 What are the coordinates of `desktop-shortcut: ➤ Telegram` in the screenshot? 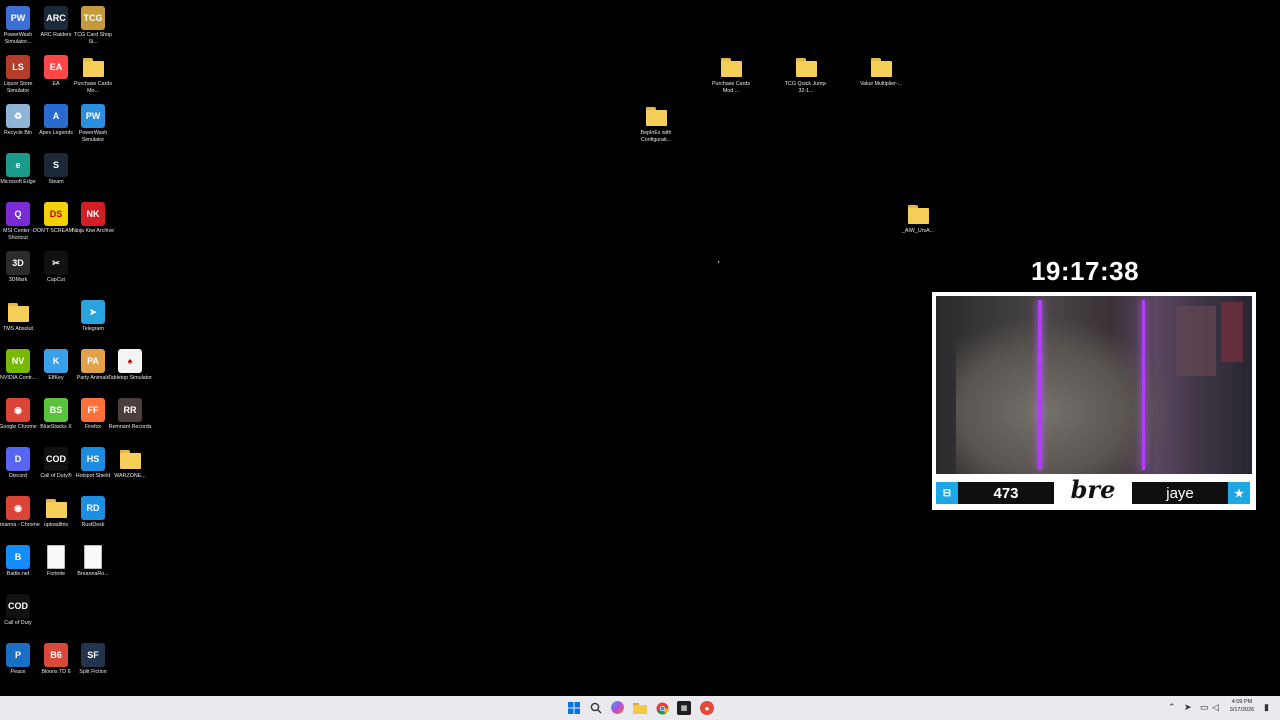 It's located at (93, 316).